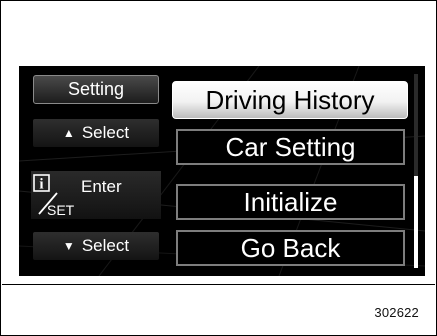 Image resolution: width=437 pixels, height=336 pixels. I want to click on scrollbar-thumb, so click(416, 222).